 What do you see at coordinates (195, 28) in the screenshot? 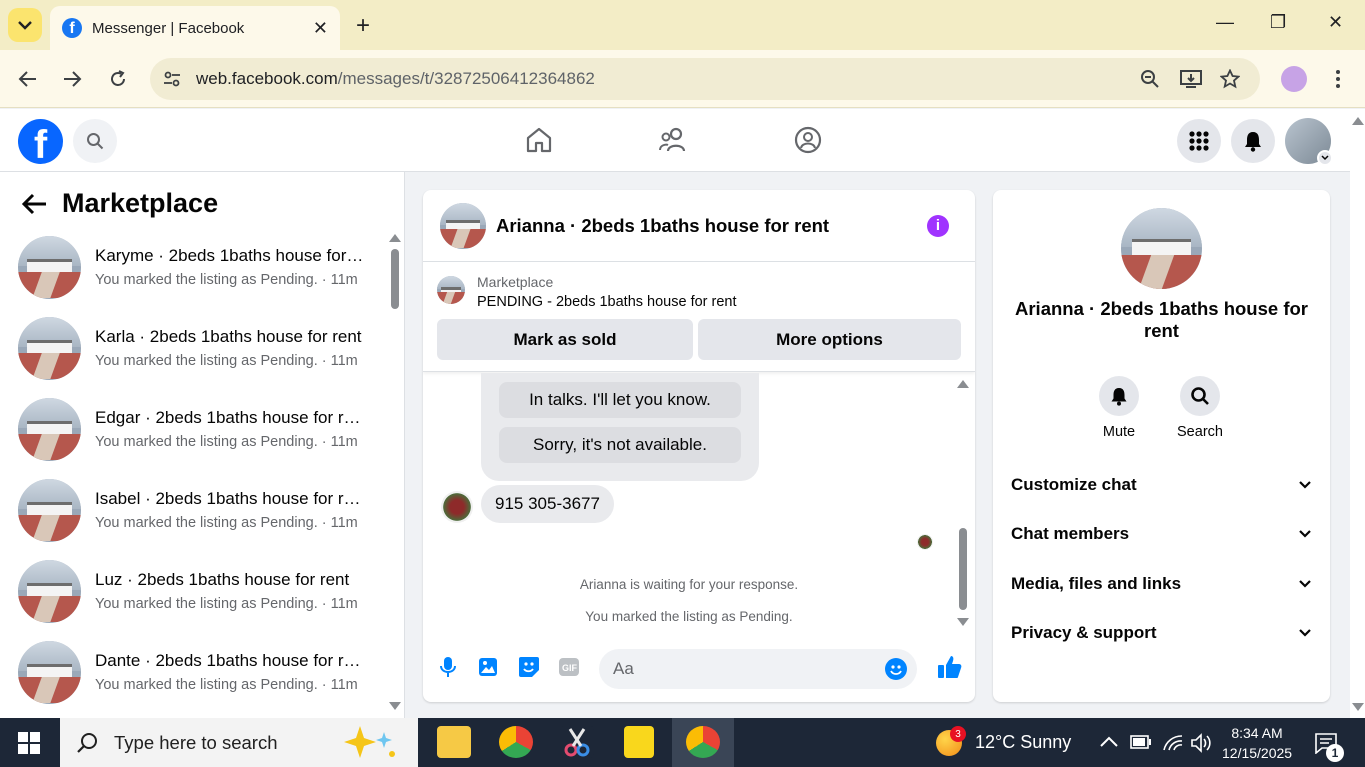
I see `browser-tab-messenger: f Messenger | Facebook ✕` at bounding box center [195, 28].